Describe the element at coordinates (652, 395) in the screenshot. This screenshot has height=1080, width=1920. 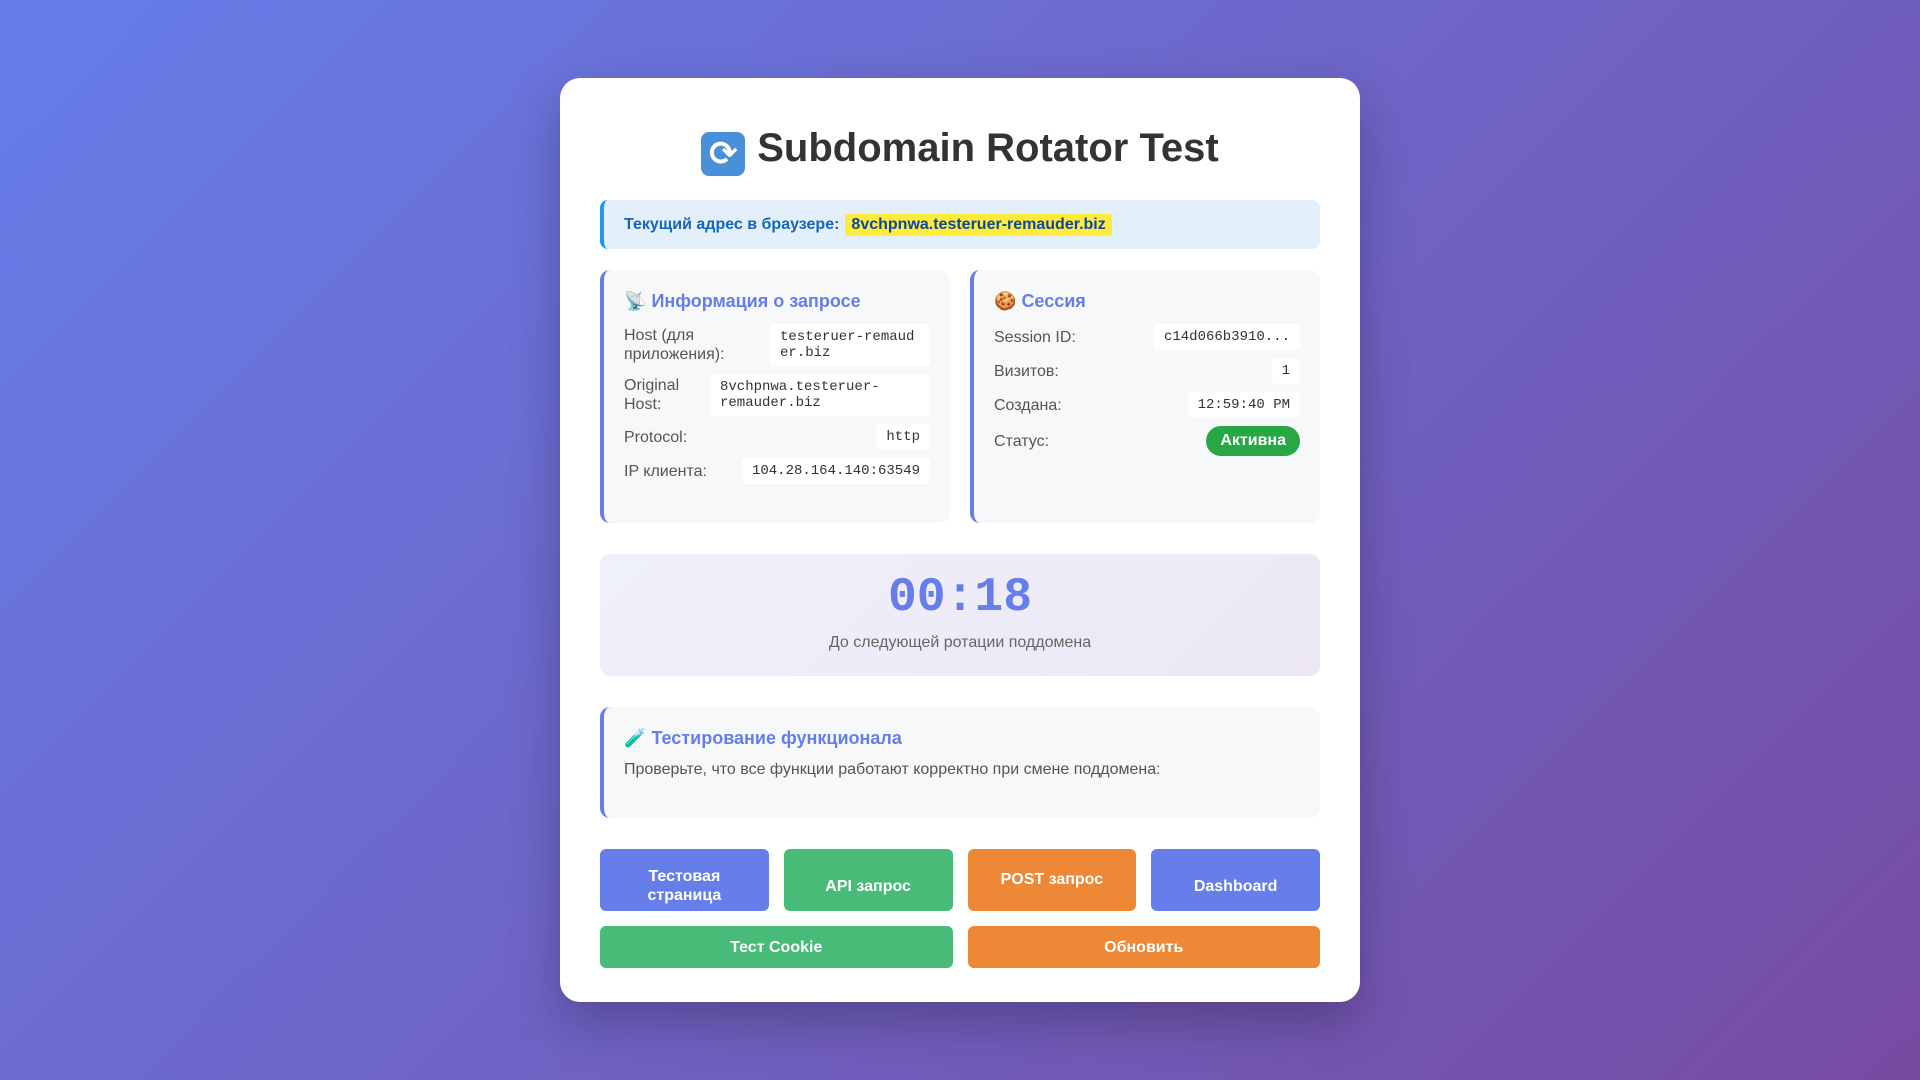
I see `original-host-label: Original Host:` at that location.